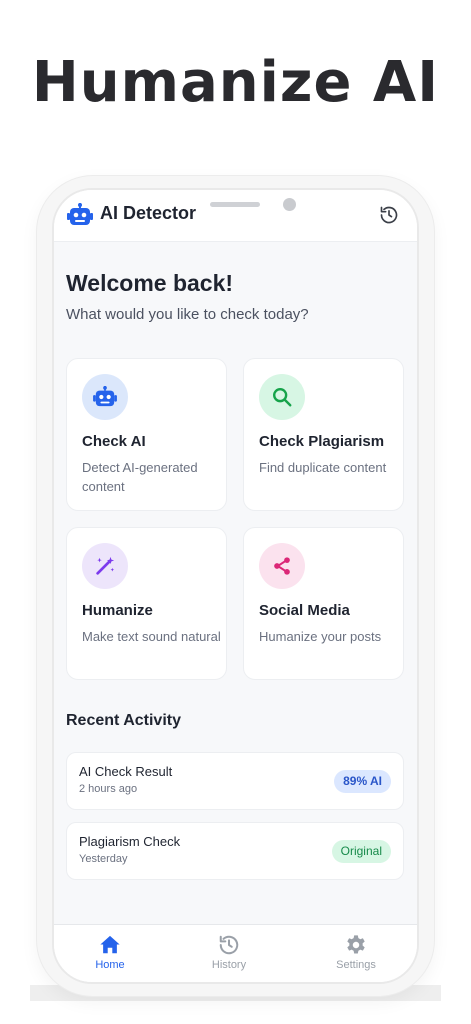 The image size is (471, 1024). What do you see at coordinates (304, 610) in the screenshot?
I see `card-title: Social Media` at bounding box center [304, 610].